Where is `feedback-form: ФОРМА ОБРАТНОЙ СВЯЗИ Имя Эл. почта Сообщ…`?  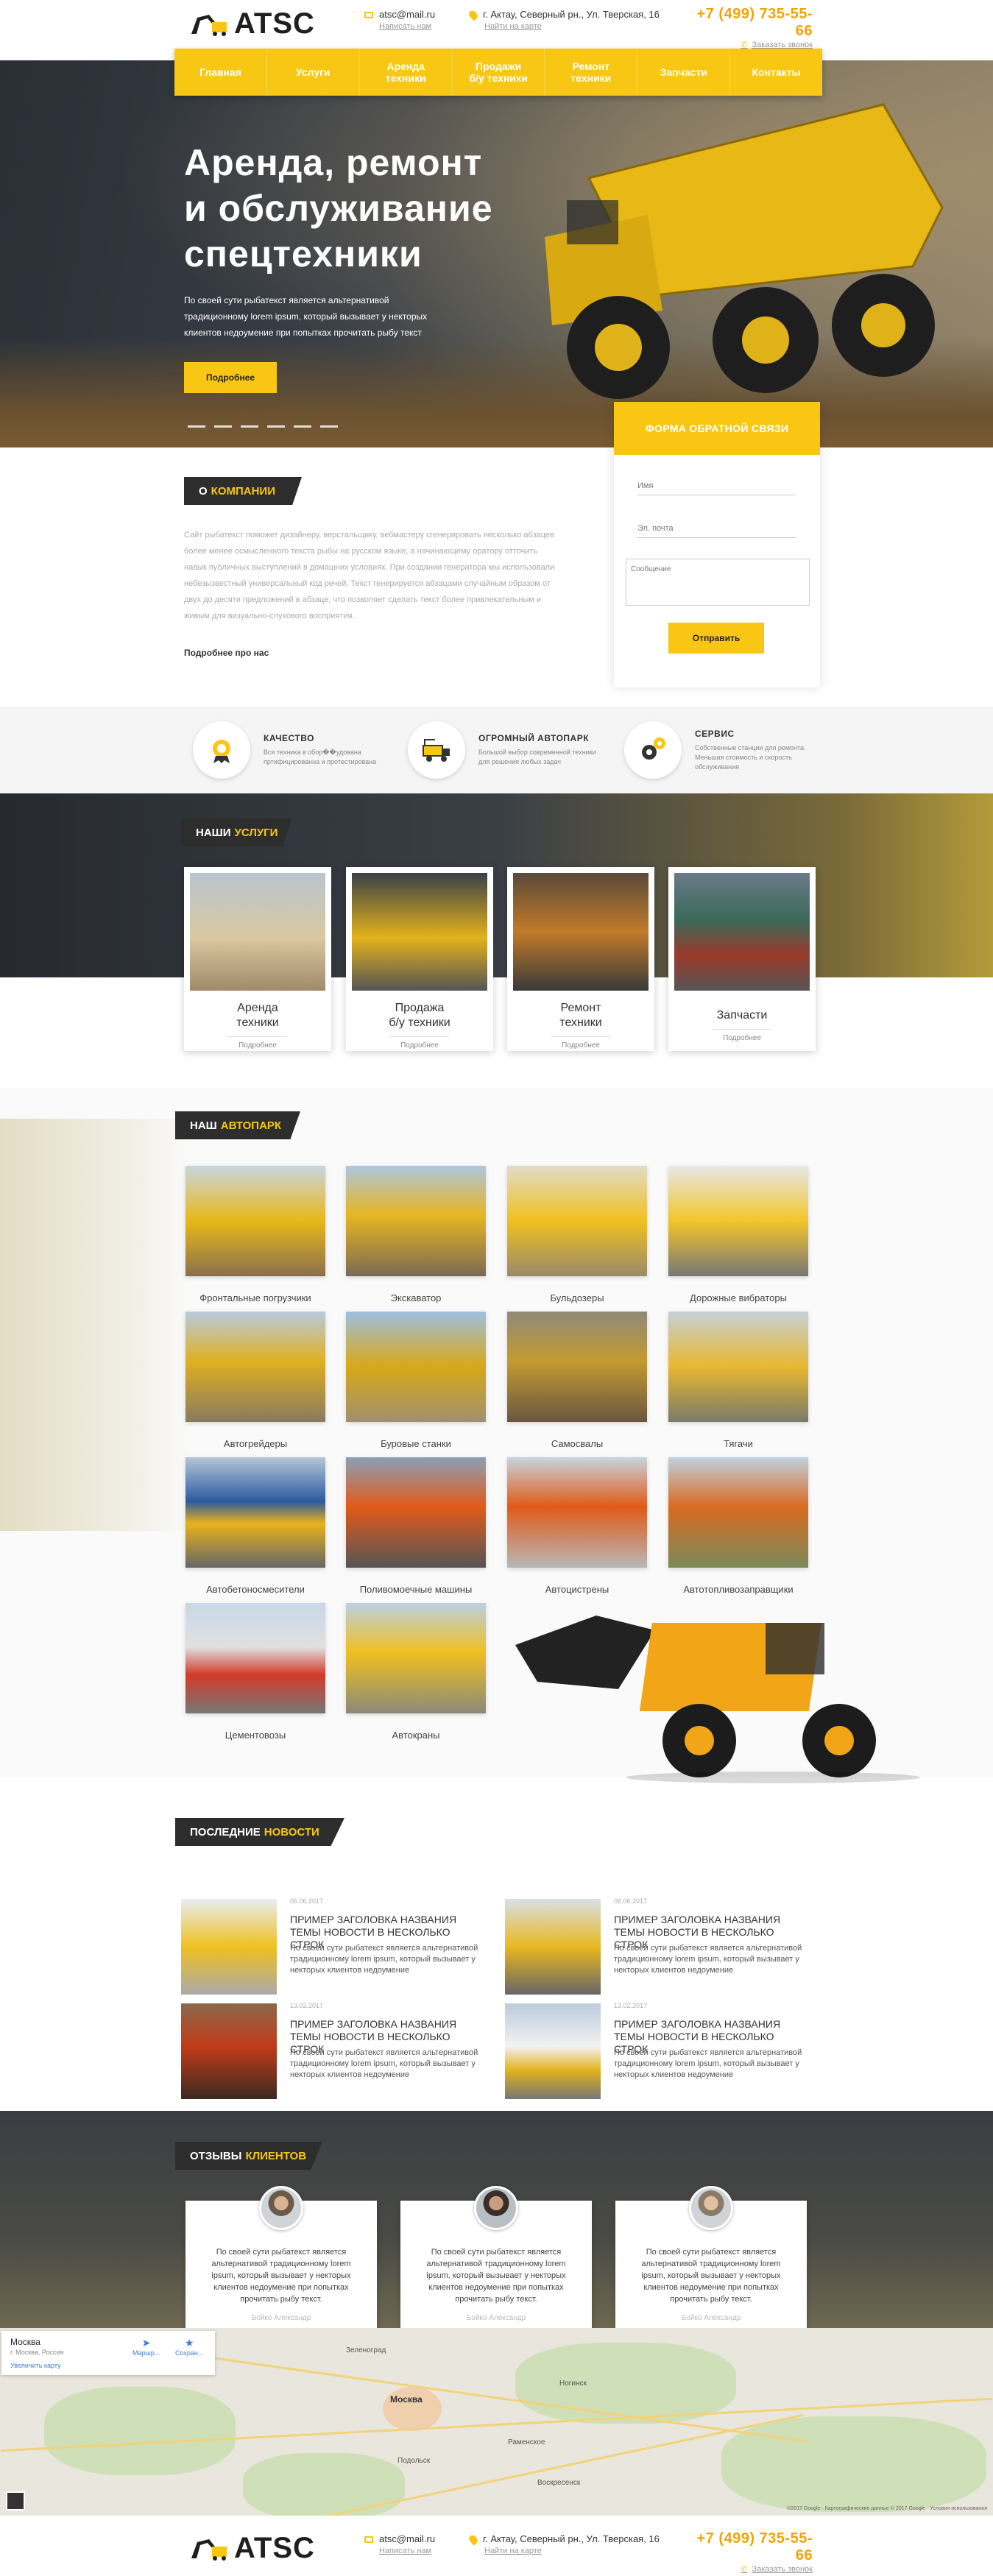
feedback-form: ФОРМА ОБРАТНОЙ СВЯЗИ Имя Эл. почта Сообщ… is located at coordinates (717, 544).